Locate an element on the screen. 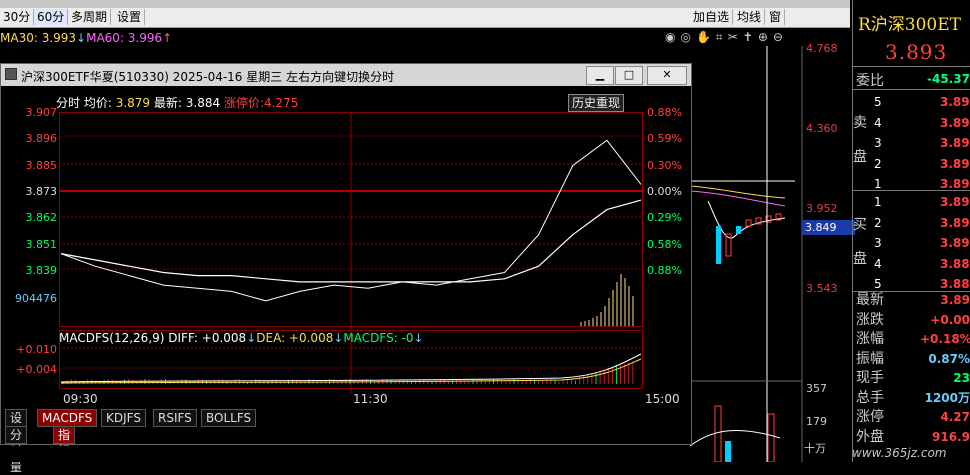  stat-label: 最新 is located at coordinates (870, 300).